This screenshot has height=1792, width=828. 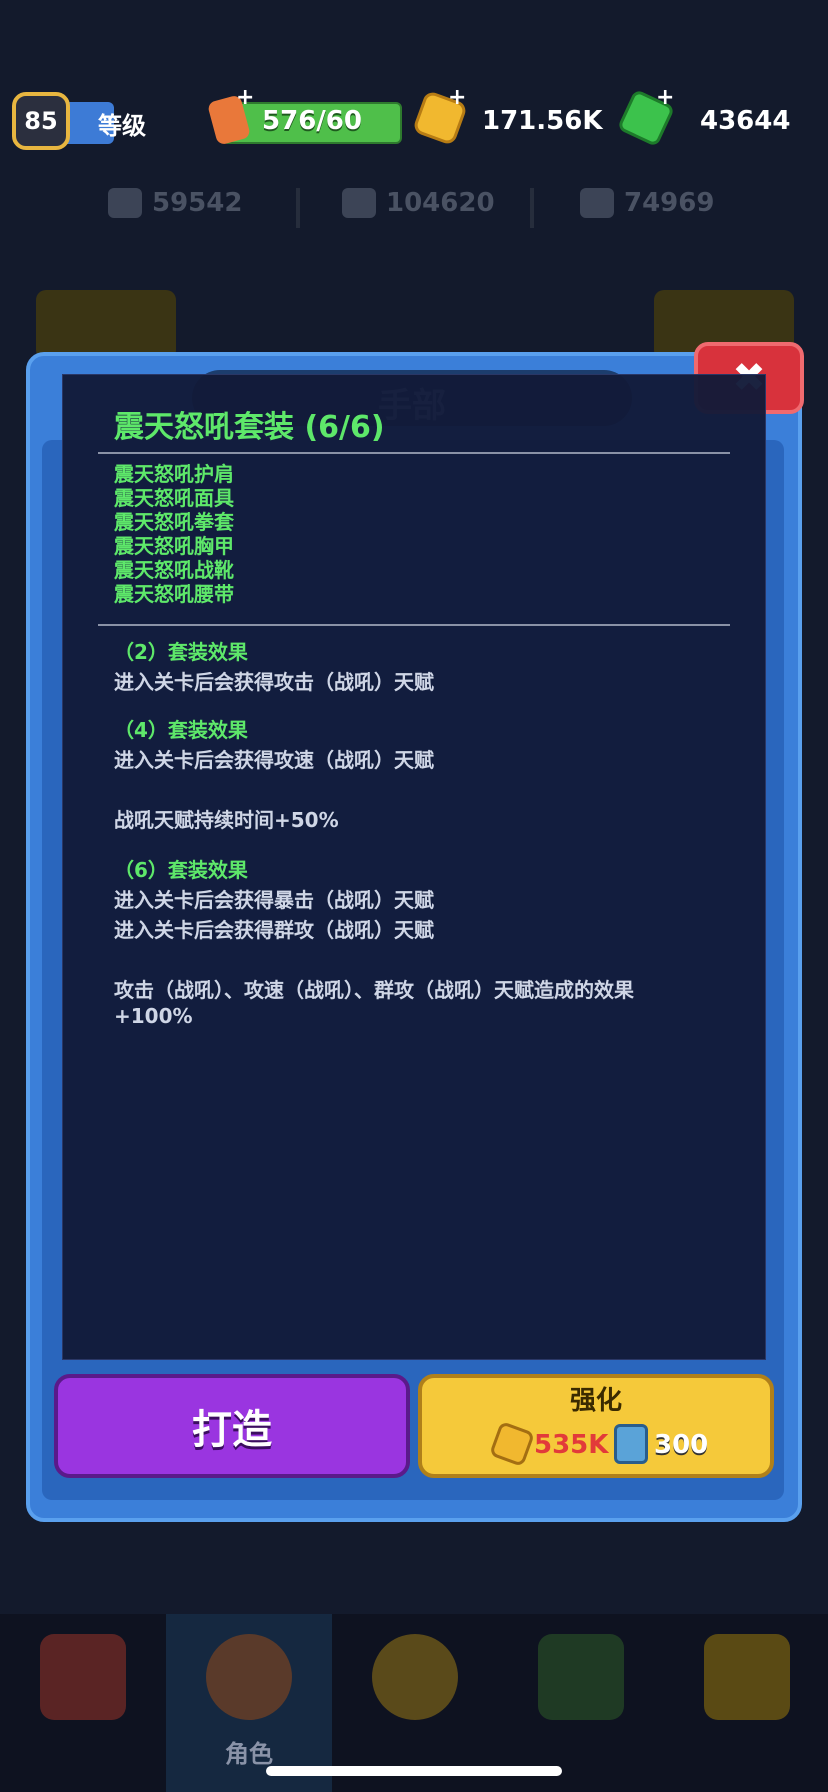 What do you see at coordinates (249, 427) in the screenshot?
I see `set-title: 震天怒吼套装 (6/6)` at bounding box center [249, 427].